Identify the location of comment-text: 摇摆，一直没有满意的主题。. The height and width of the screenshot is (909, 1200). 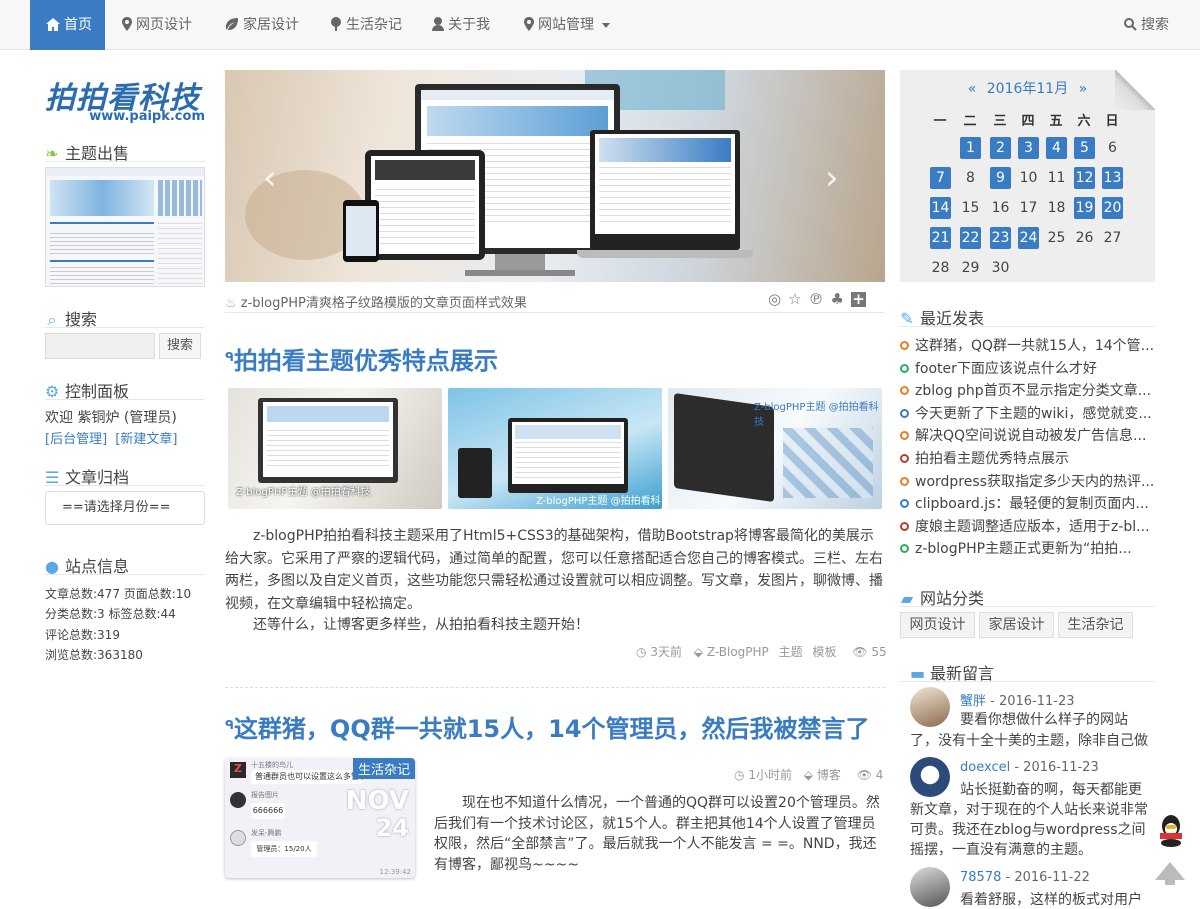
(1001, 850).